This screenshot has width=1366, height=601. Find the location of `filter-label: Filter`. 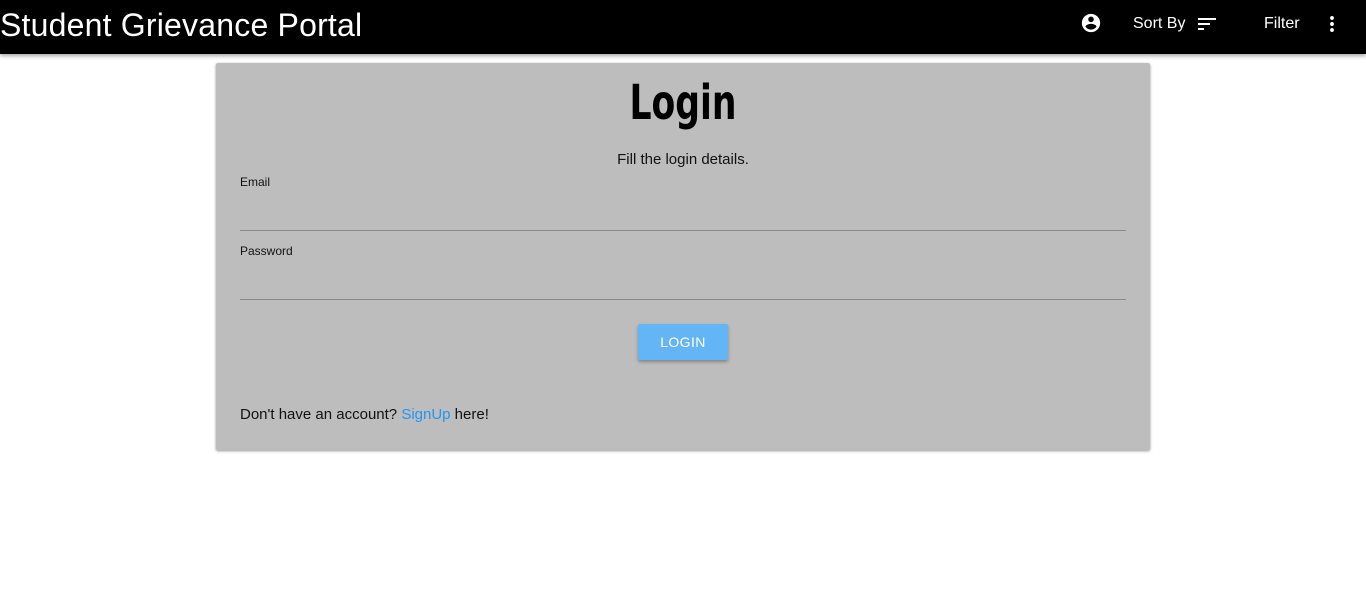

filter-label: Filter is located at coordinates (1282, 23).